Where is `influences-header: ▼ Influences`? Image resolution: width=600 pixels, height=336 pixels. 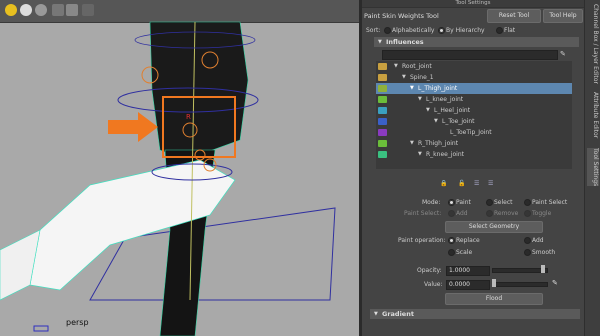 influences-header: ▼ Influences is located at coordinates (476, 42).